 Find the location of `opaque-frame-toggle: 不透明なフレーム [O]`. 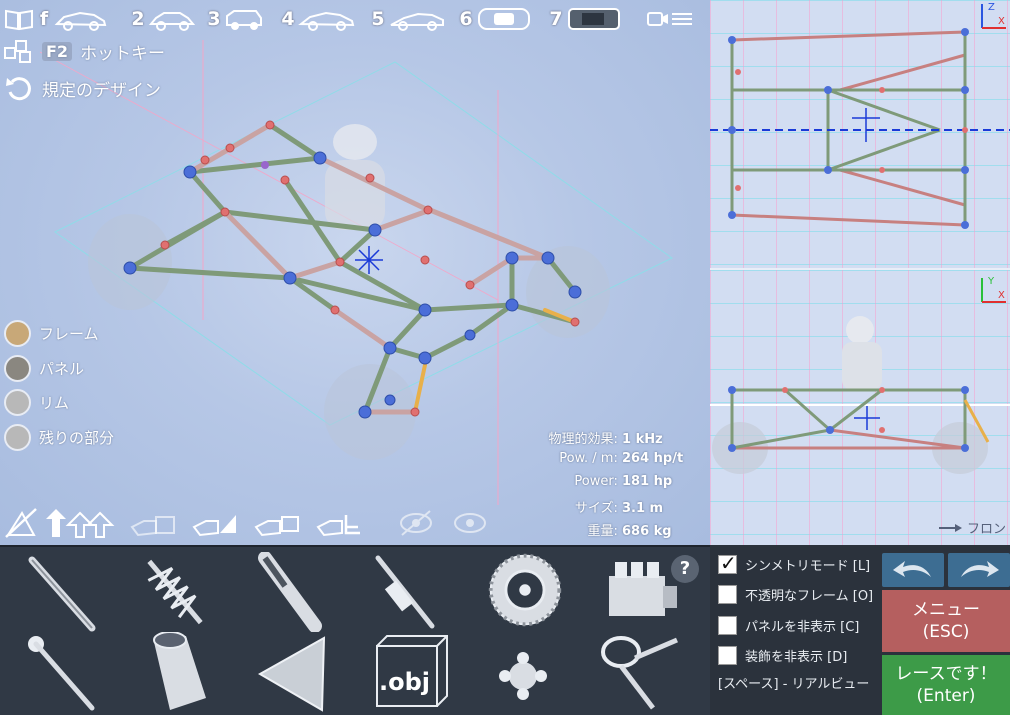

opaque-frame-toggle: 不透明なフレーム [O] is located at coordinates (795, 594).